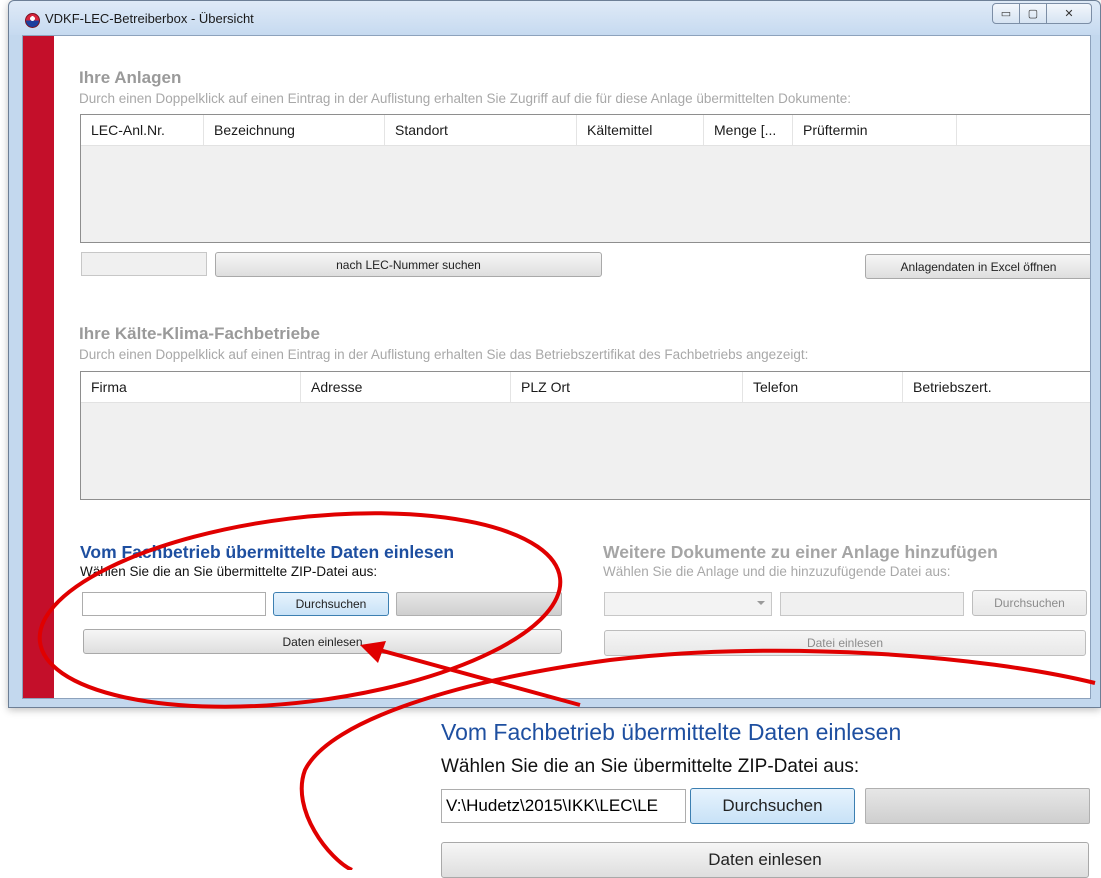  Describe the element at coordinates (977, 806) in the screenshot. I see `zoom-progress-bar` at that location.